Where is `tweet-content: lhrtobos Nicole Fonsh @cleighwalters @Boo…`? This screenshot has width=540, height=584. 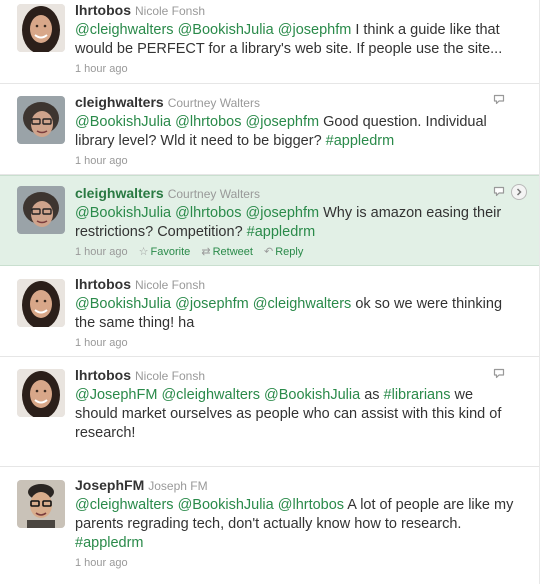
tweet-content: lhrtobos Nicole Fonsh @cleighwalters @Boo… is located at coordinates (297, 39).